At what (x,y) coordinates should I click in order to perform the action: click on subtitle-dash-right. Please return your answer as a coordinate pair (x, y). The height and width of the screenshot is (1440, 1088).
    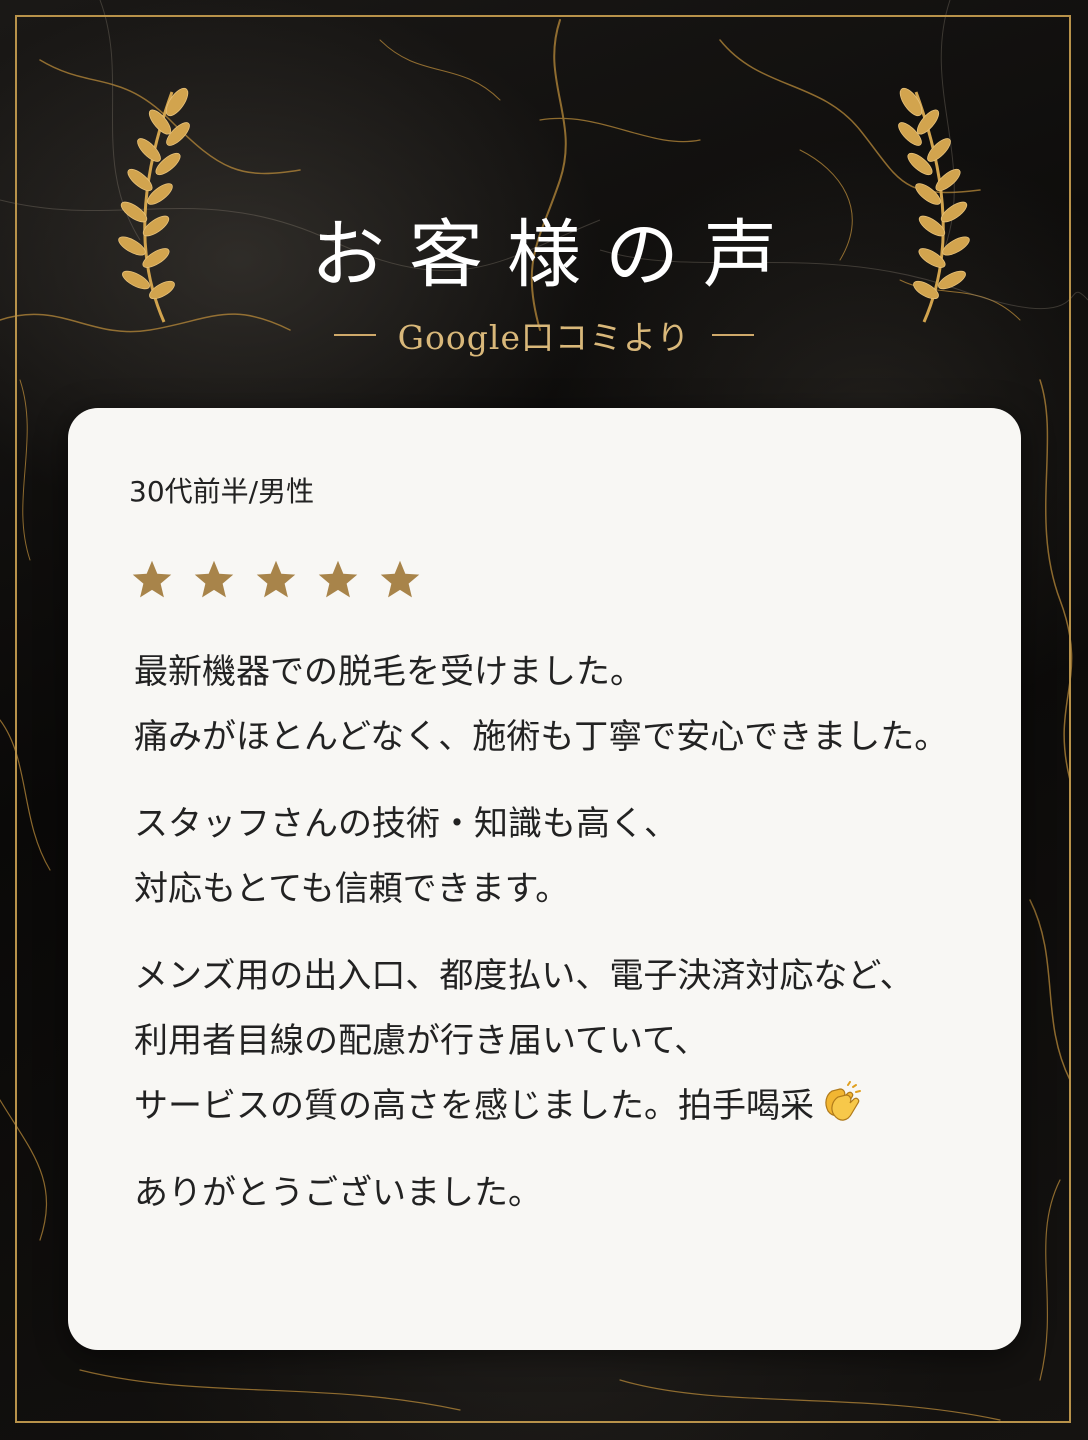
    Looking at the image, I should click on (733, 335).